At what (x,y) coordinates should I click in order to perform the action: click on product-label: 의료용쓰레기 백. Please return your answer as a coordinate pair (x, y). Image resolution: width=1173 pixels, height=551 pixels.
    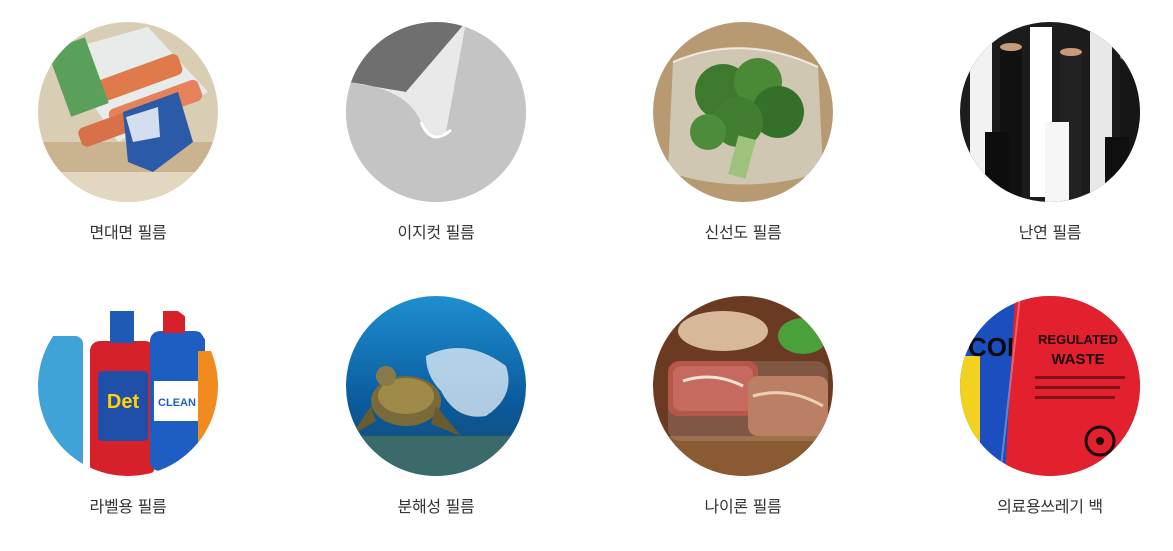
    Looking at the image, I should click on (1050, 506).